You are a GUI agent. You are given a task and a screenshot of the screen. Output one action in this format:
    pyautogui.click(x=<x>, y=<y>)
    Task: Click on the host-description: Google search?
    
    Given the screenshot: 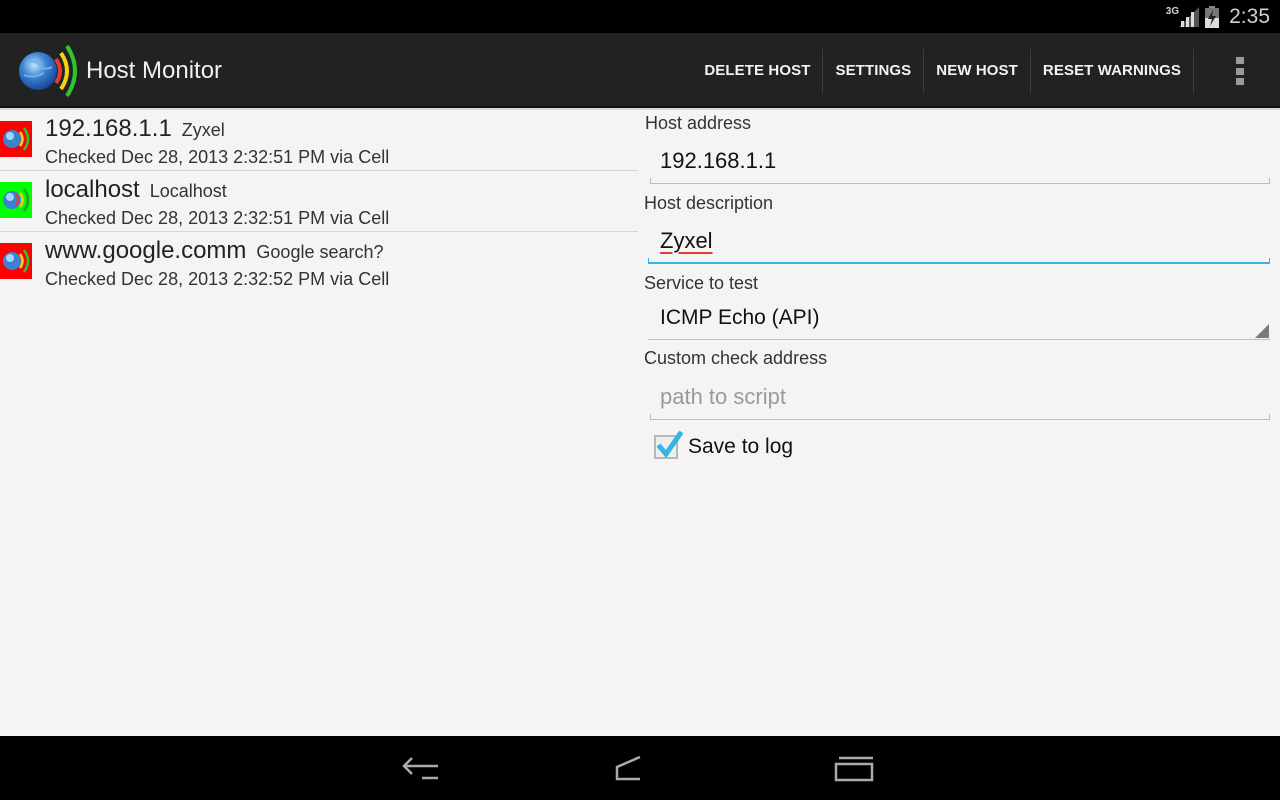 What is the action you would take?
    pyautogui.click(x=320, y=252)
    